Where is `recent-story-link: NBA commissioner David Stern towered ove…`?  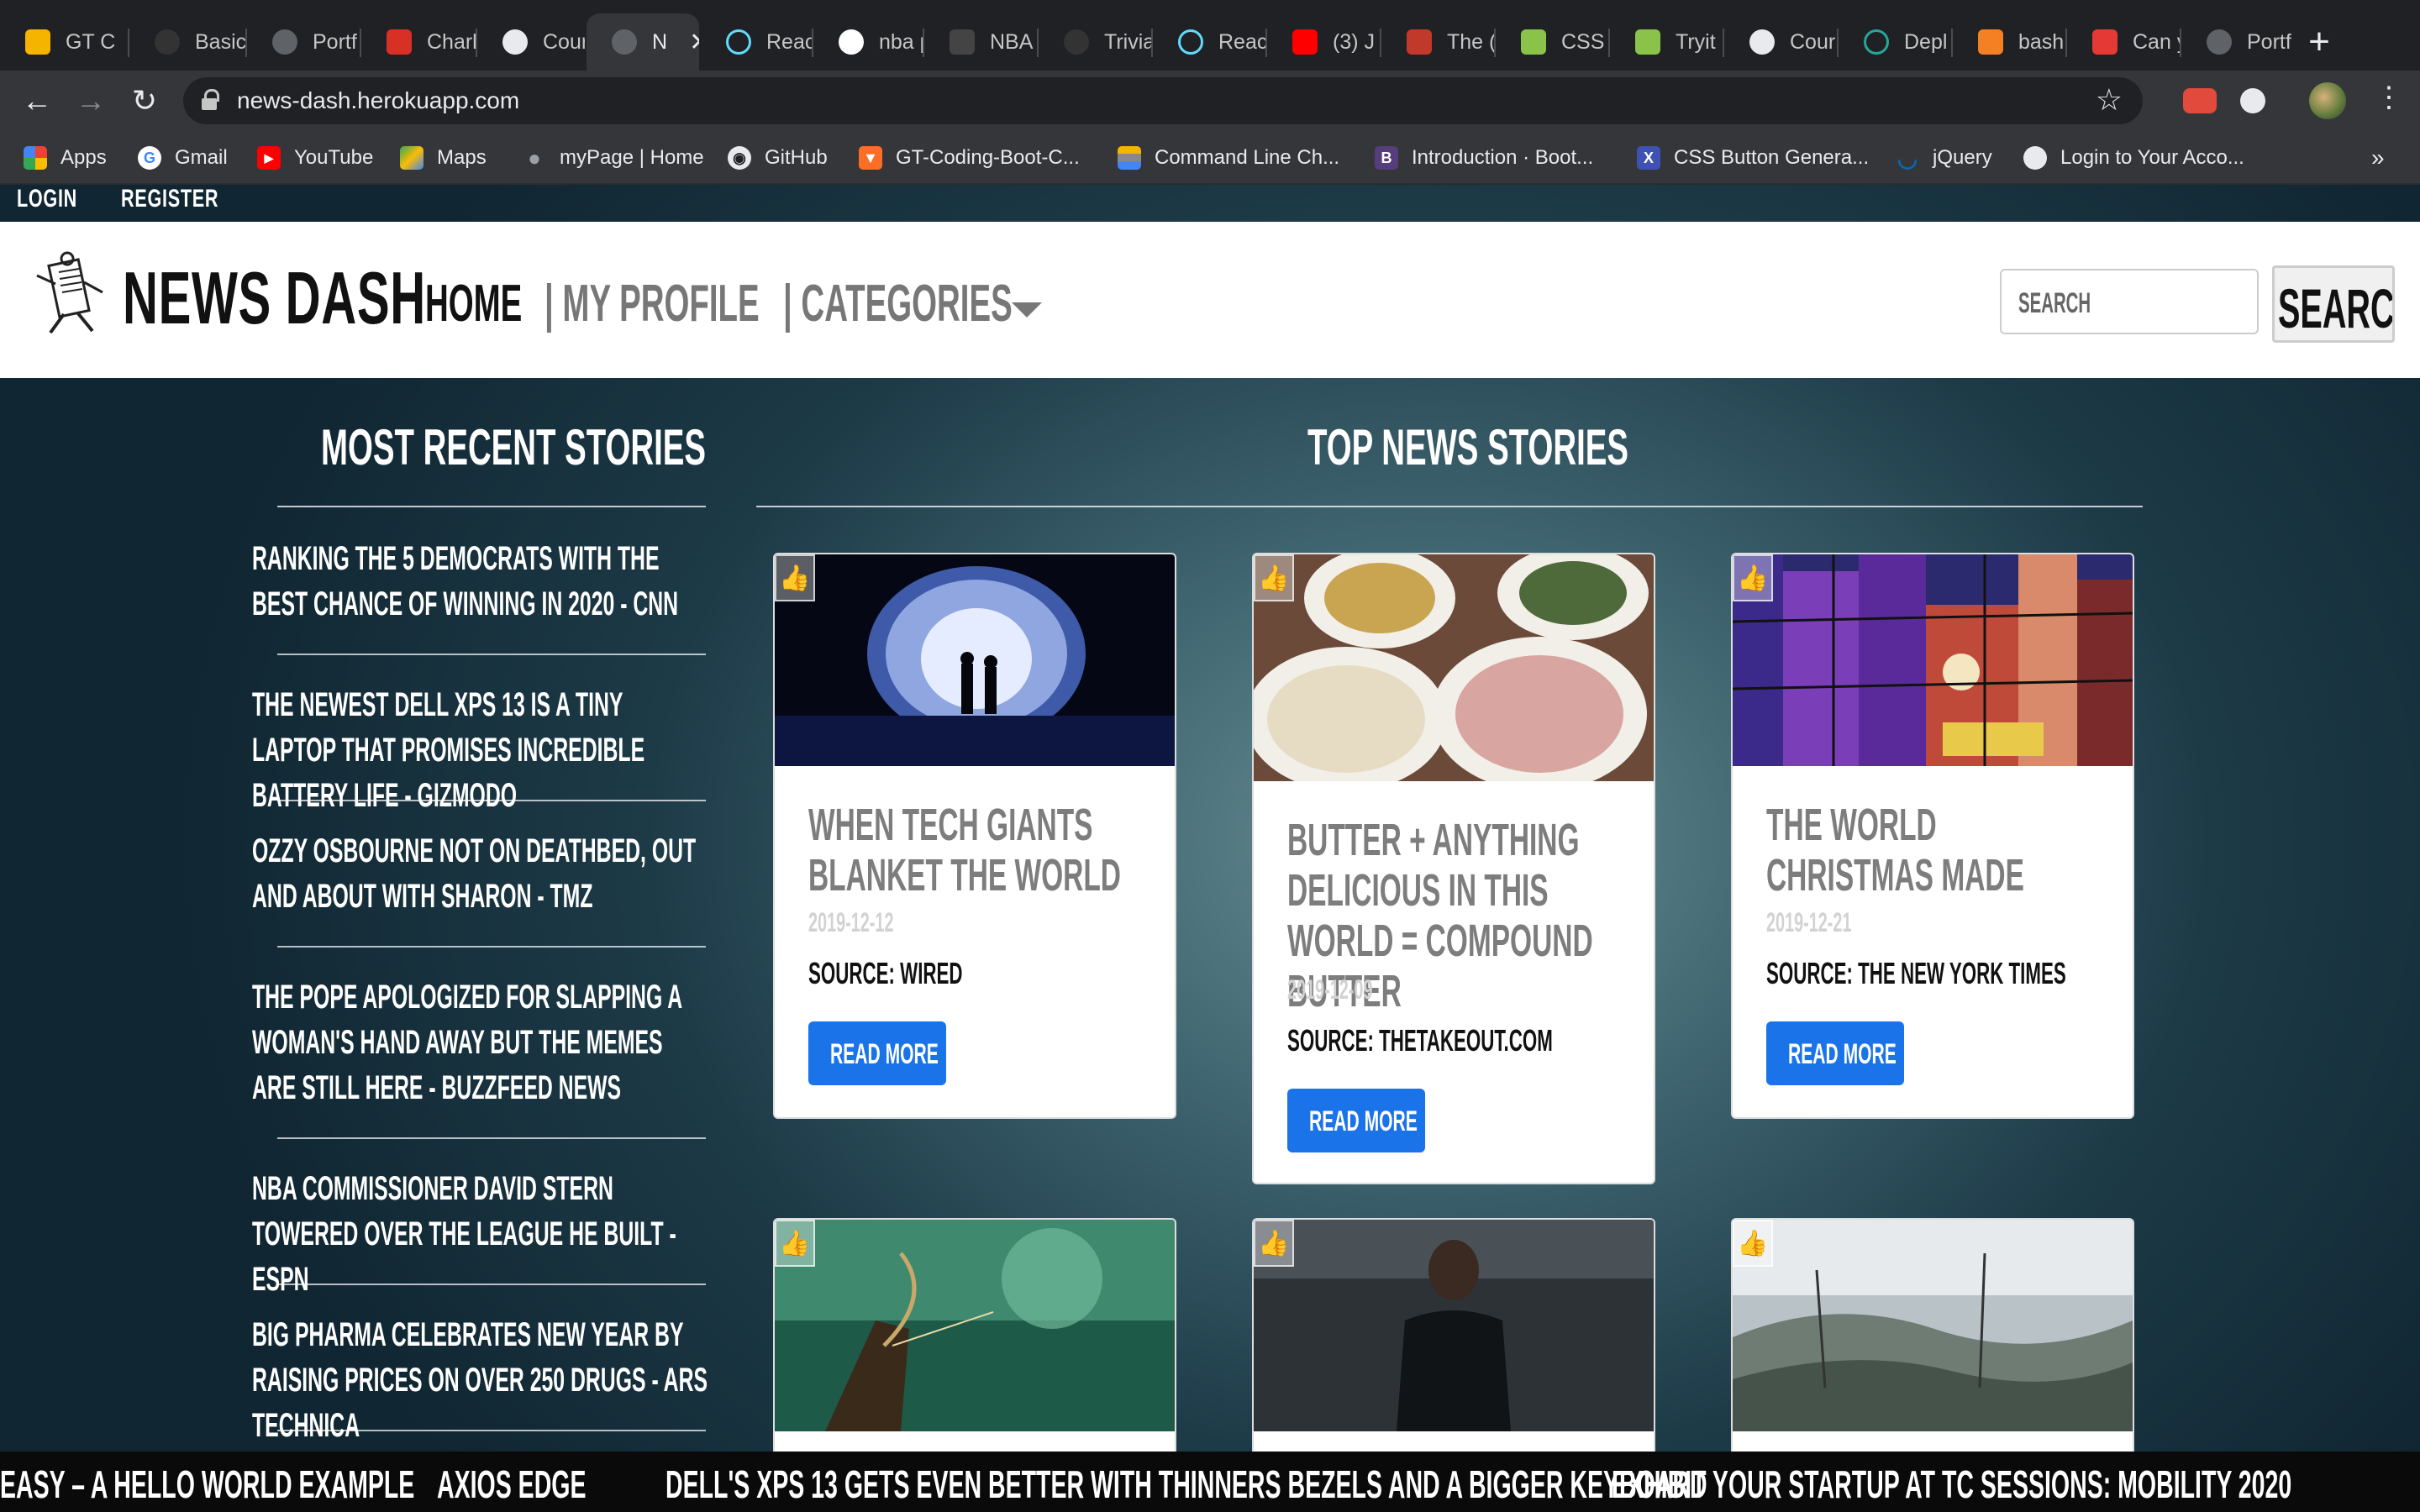 recent-story-link: NBA commissioner David Stern towered ove… is located at coordinates (496, 1234).